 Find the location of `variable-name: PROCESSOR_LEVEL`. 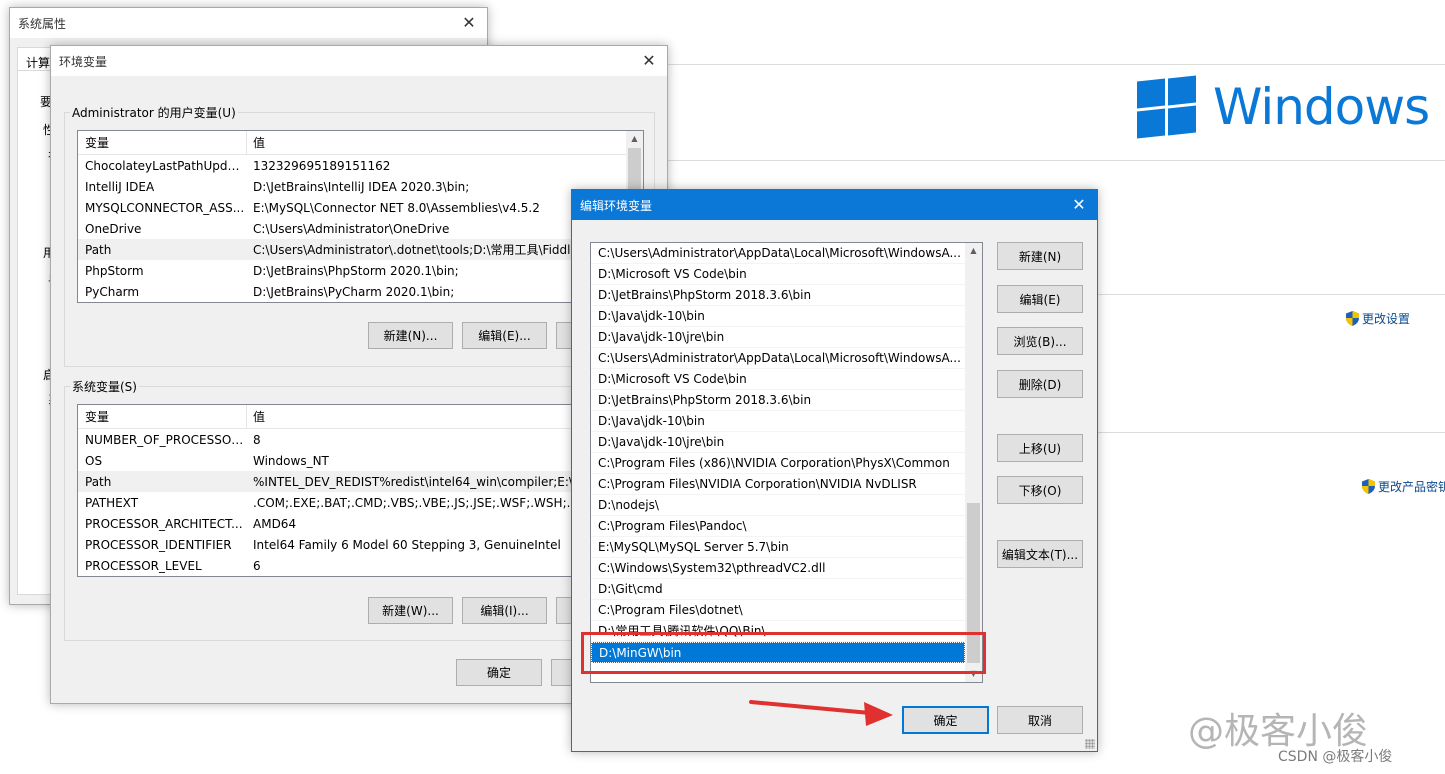

variable-name: PROCESSOR_LEVEL is located at coordinates (143, 565).